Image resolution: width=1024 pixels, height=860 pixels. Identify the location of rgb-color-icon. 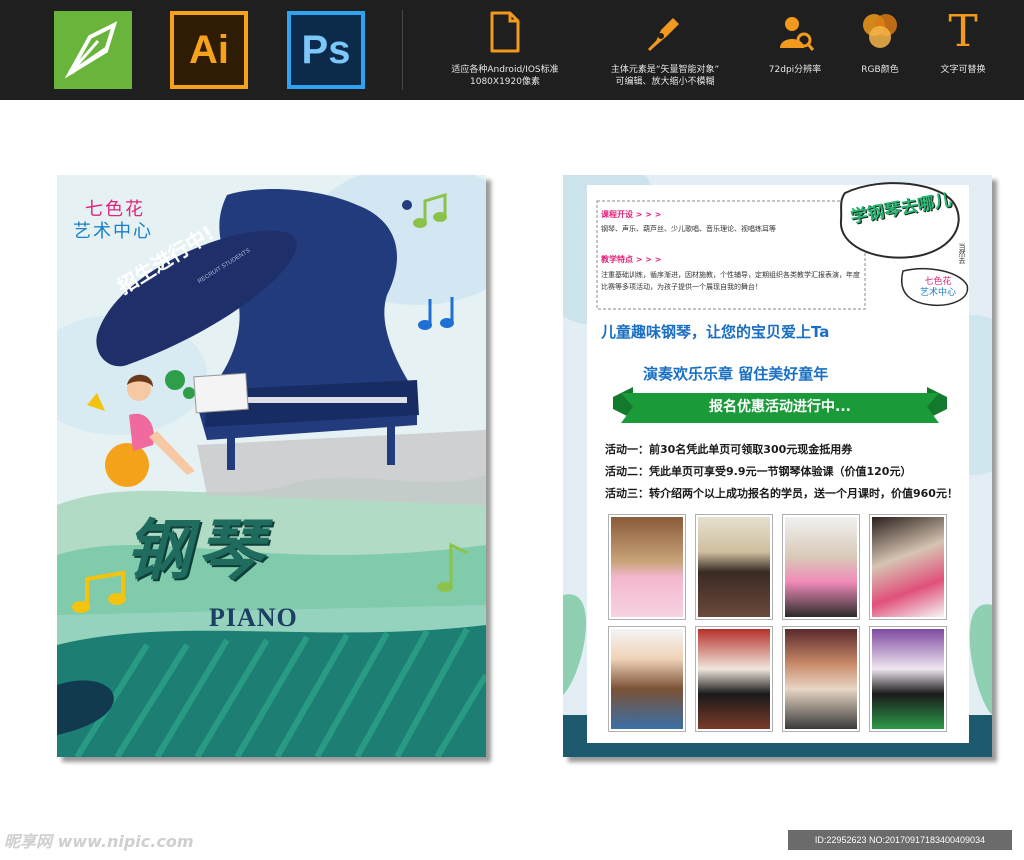
(880, 31).